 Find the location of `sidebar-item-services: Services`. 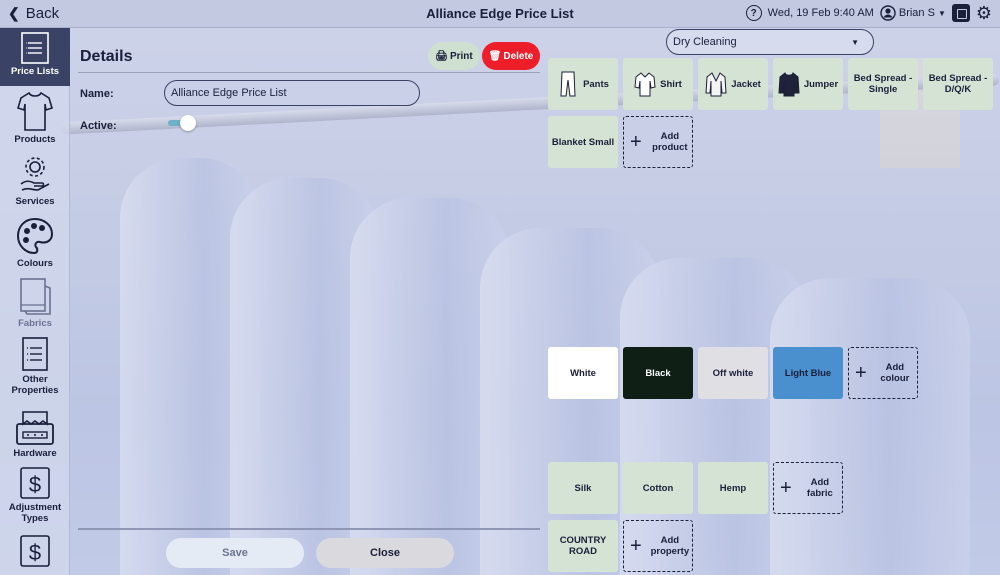

sidebar-item-services: Services is located at coordinates (35, 180).